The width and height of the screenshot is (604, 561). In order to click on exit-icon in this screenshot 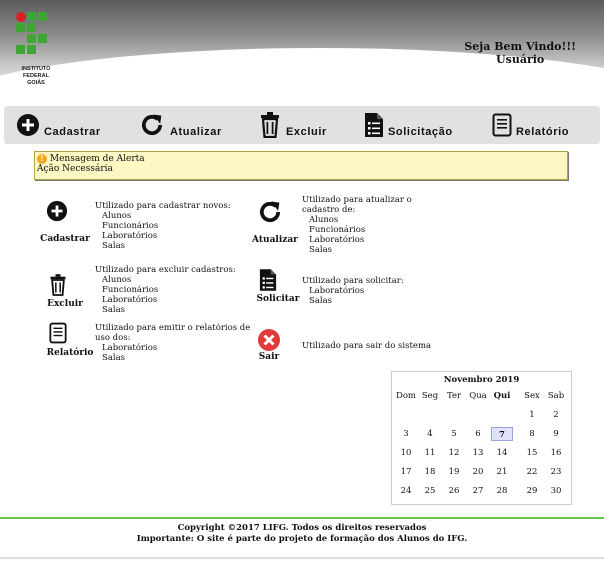, I will do `click(269, 340)`.